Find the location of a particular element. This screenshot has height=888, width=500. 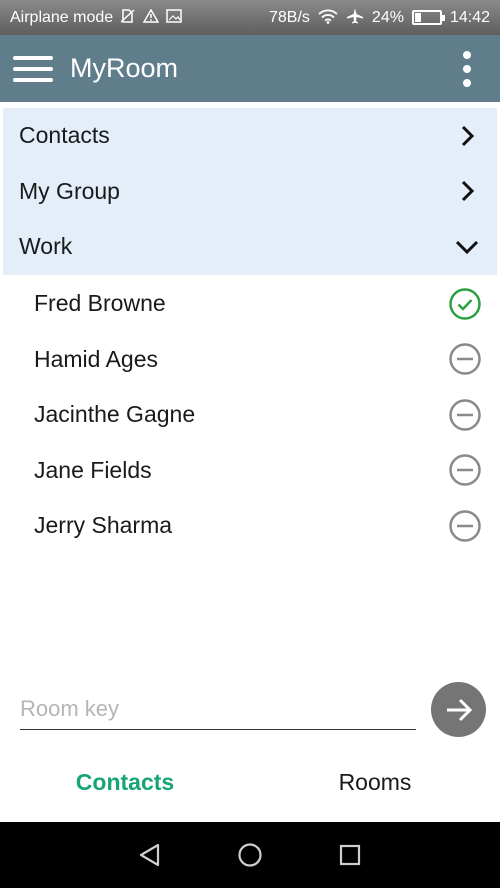

list-item-hamid-ages: Hamid Ages is located at coordinates (250, 360).